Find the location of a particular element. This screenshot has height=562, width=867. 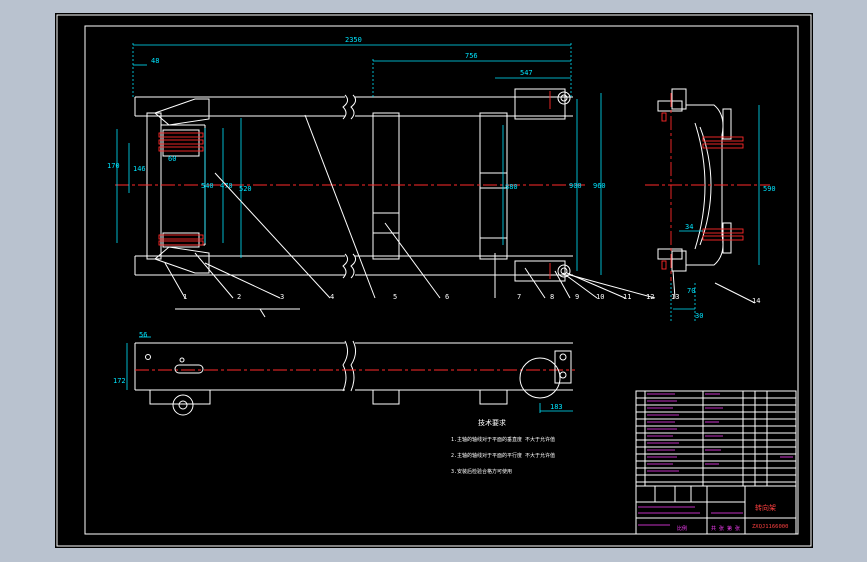

dim-48: 48 is located at coordinates (155, 61).